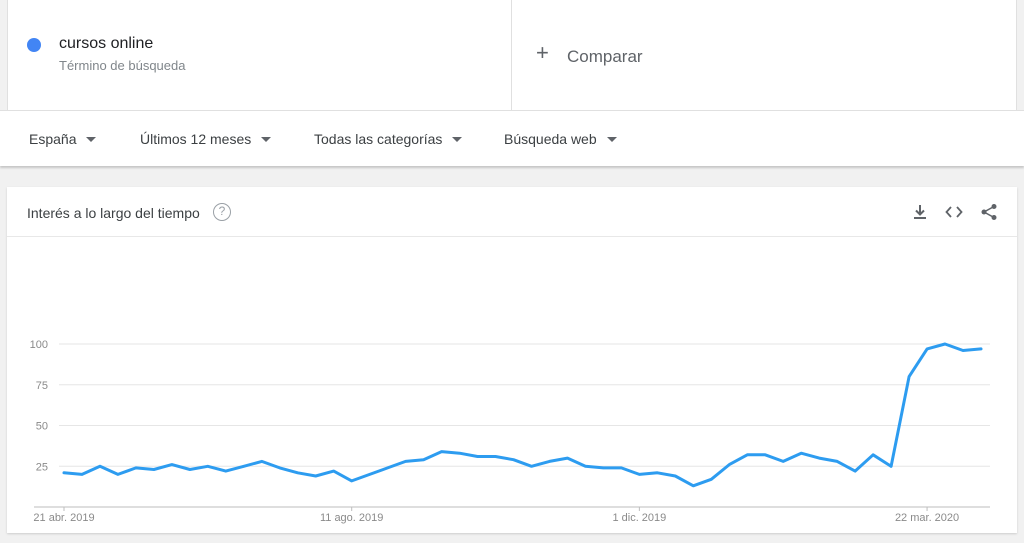  What do you see at coordinates (53, 139) in the screenshot?
I see `filter-region-label: España` at bounding box center [53, 139].